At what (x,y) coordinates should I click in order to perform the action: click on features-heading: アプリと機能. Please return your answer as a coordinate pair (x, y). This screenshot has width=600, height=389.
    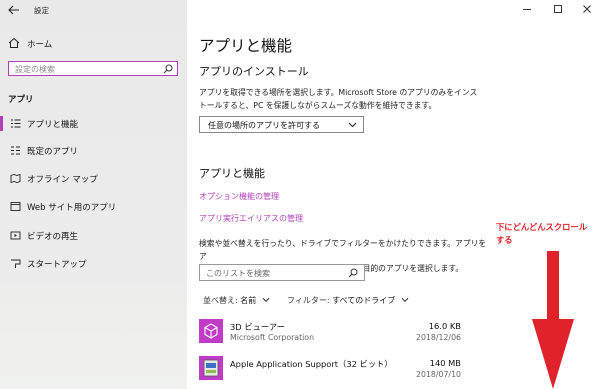
    Looking at the image, I should click on (232, 173).